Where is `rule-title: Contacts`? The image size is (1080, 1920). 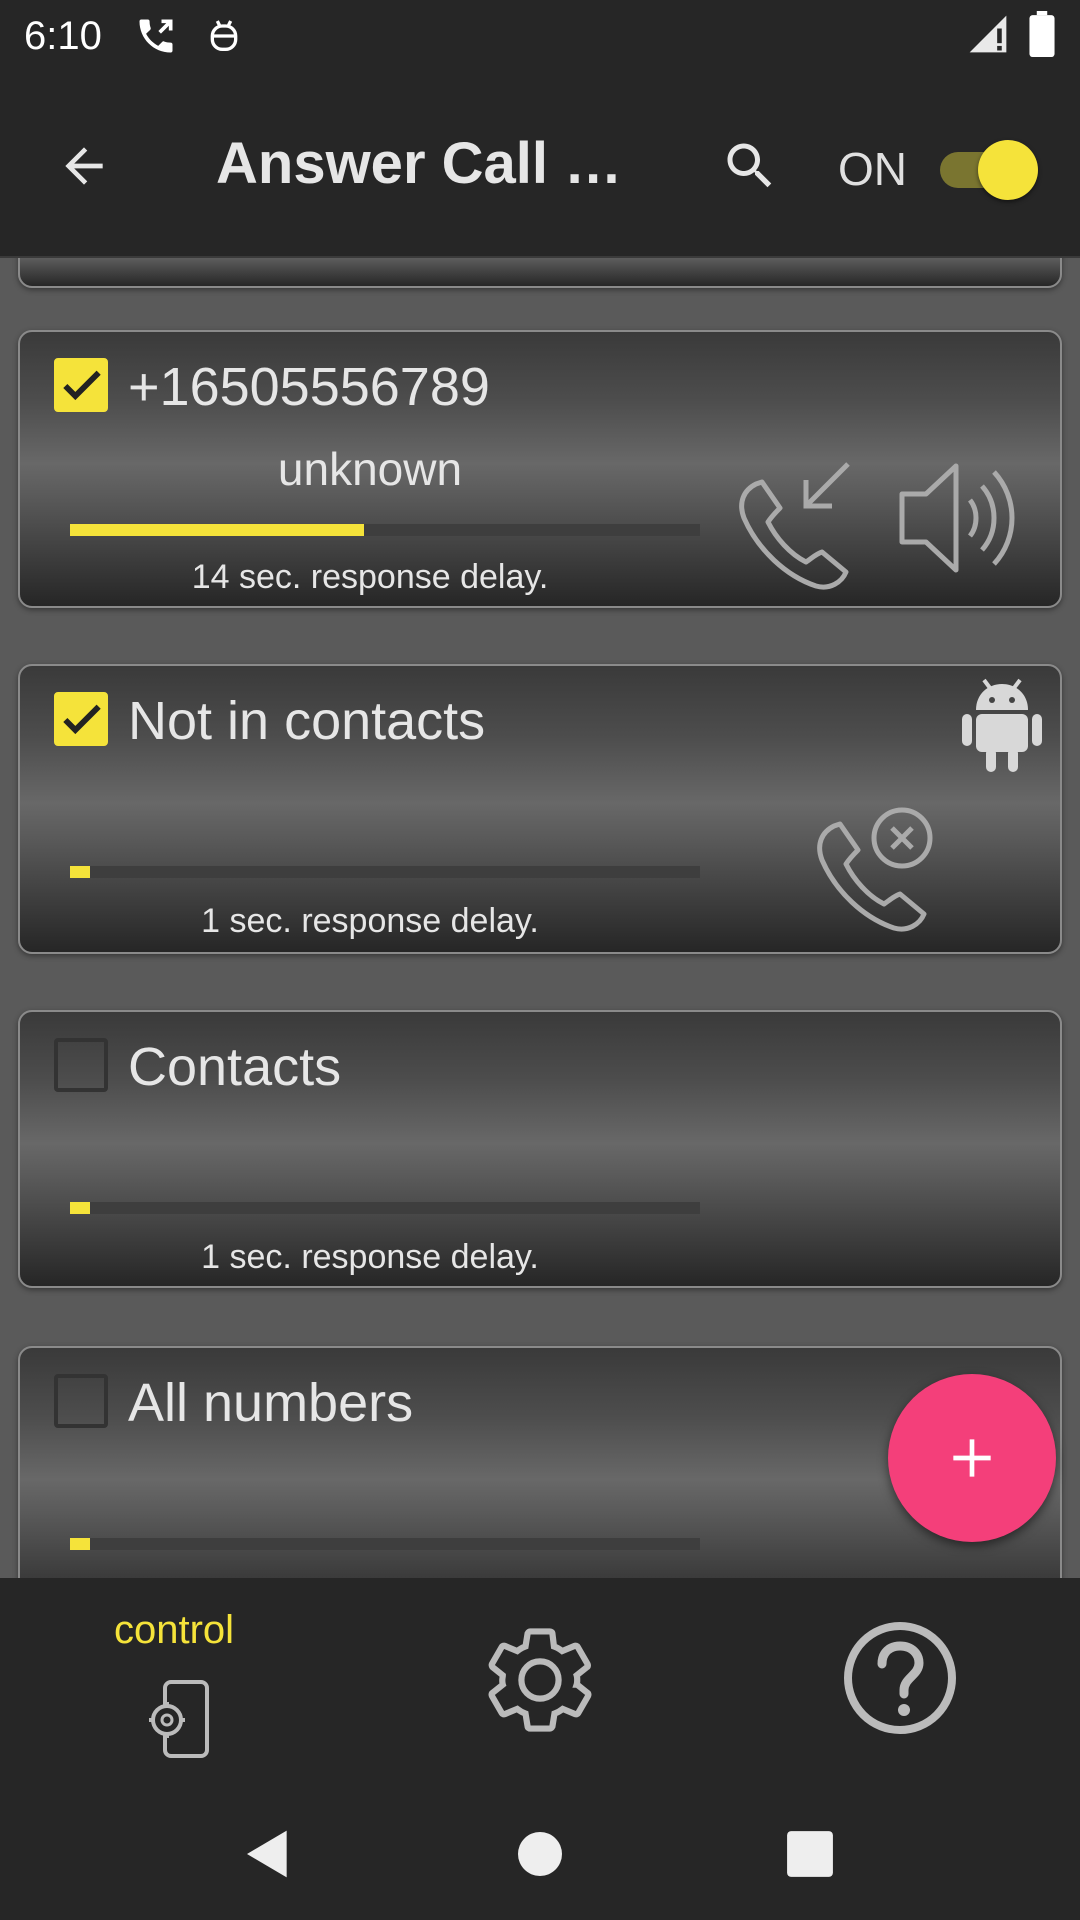 rule-title: Contacts is located at coordinates (235, 1067).